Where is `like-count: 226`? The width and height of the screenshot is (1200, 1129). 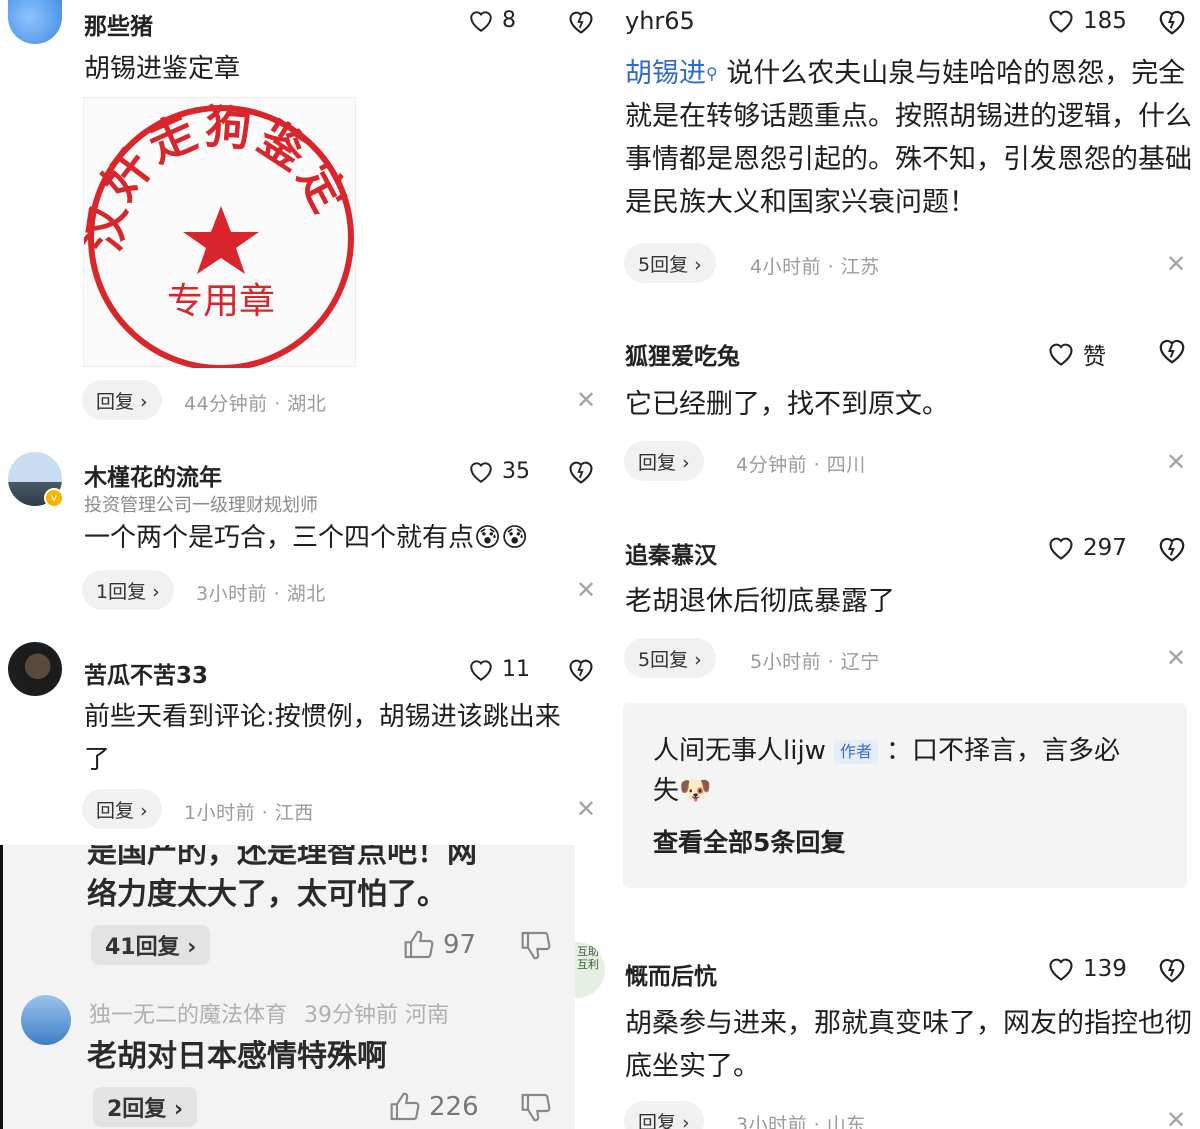 like-count: 226 is located at coordinates (454, 1107).